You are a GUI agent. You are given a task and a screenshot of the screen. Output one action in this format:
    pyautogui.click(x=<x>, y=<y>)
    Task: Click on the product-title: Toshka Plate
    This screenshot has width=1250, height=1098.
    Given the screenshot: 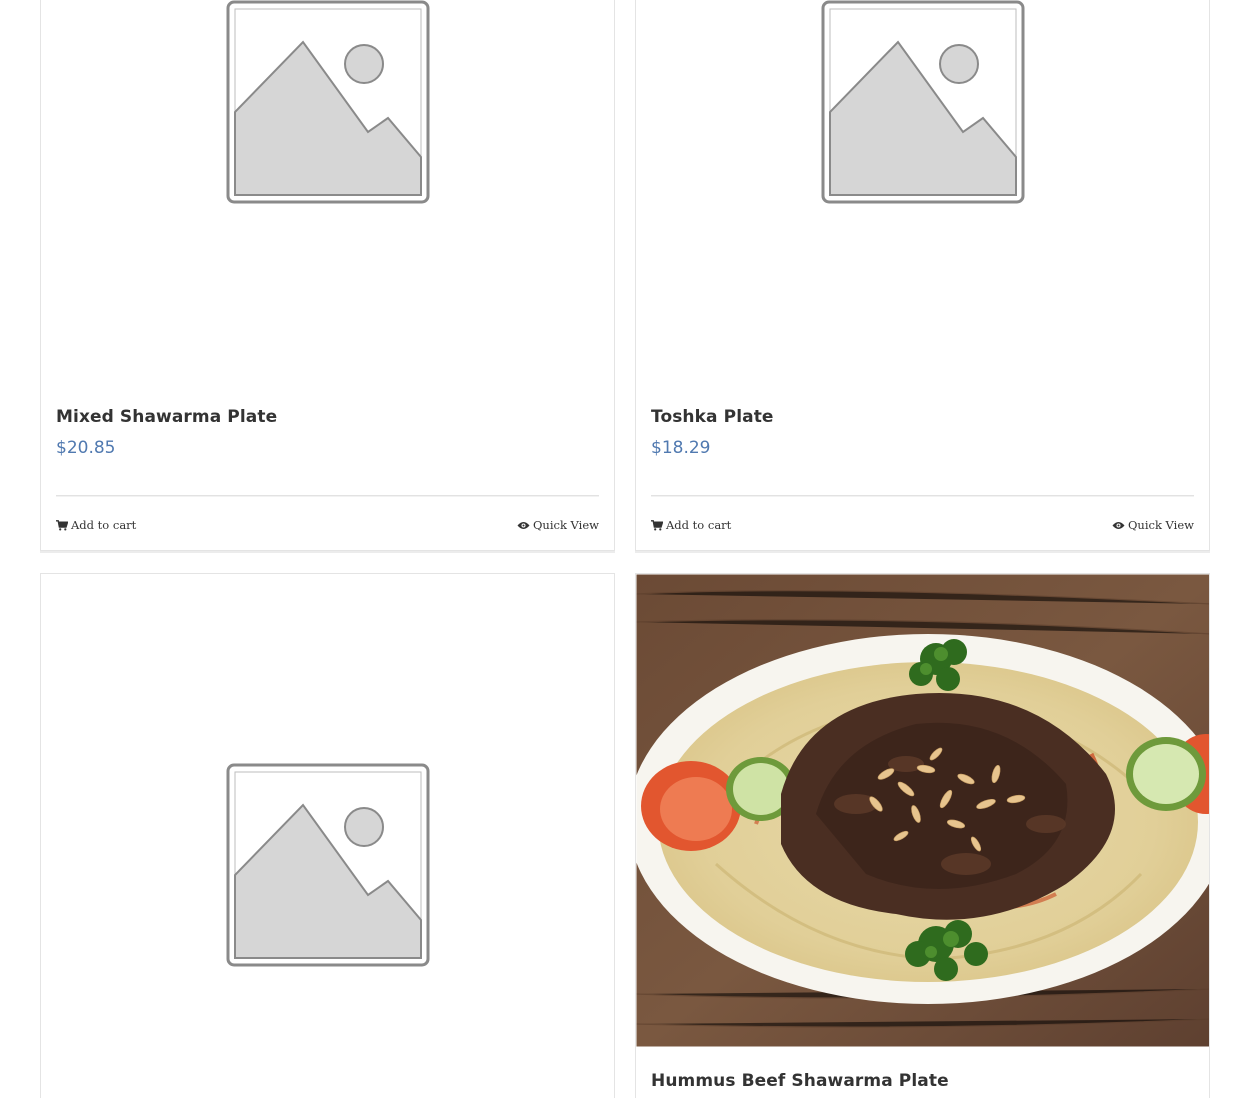 What is the action you would take?
    pyautogui.click(x=712, y=417)
    